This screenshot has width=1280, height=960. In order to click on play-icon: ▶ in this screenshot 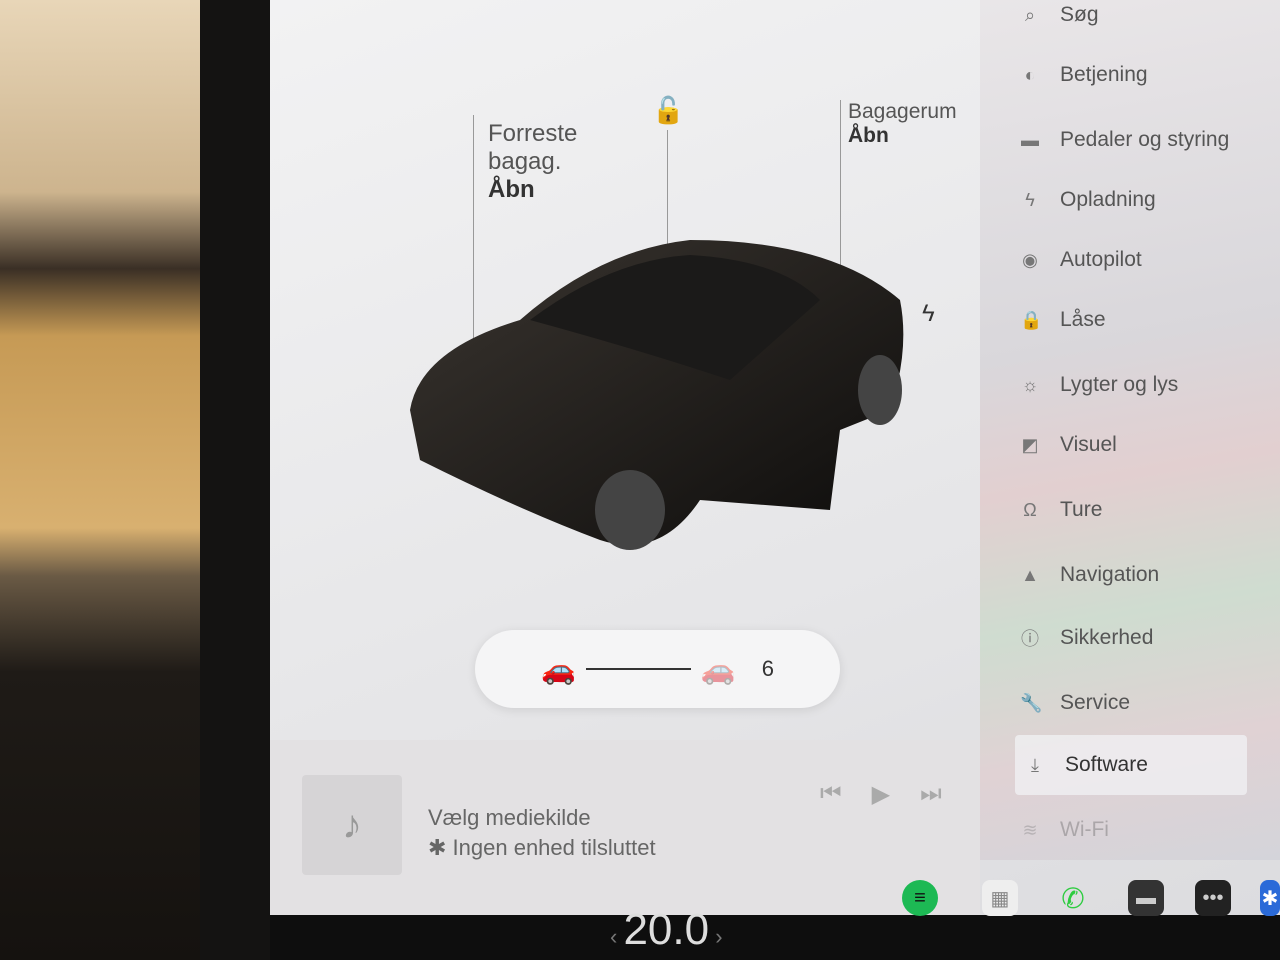, I will do `click(881, 794)`.